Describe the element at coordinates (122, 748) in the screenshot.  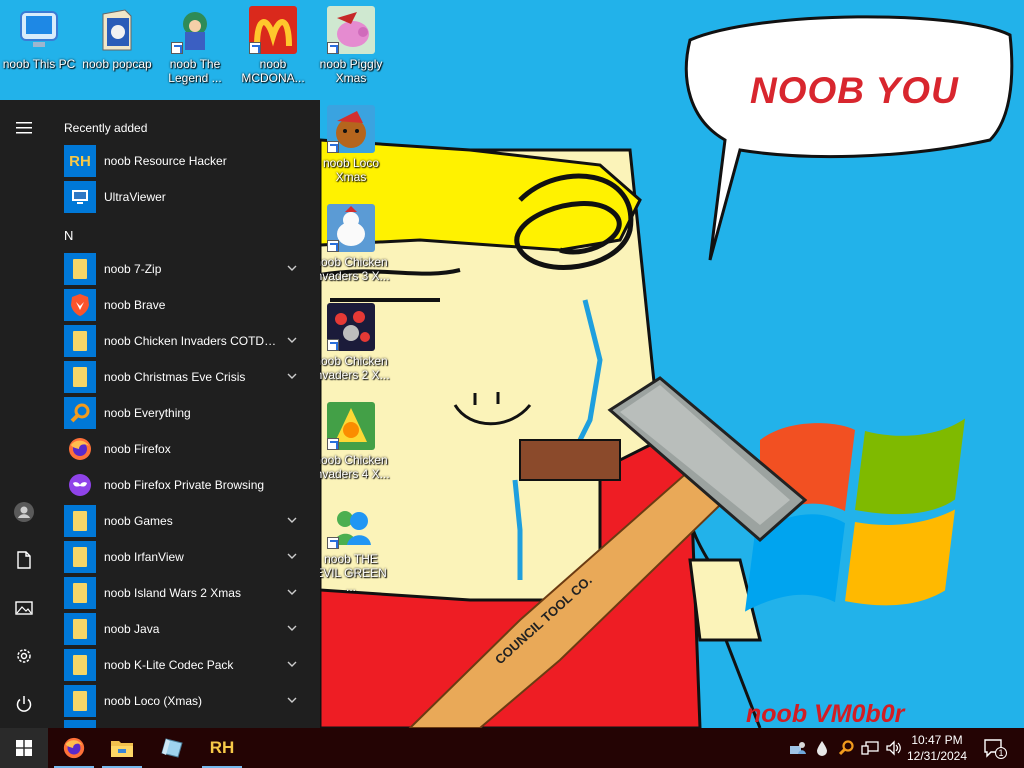
I see `taskbar-file-explorer` at that location.